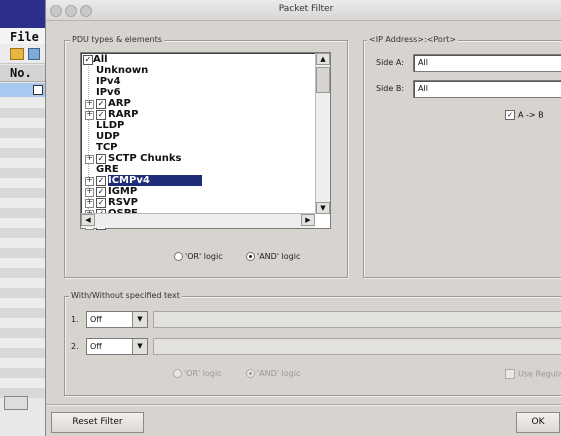  What do you see at coordinates (197, 81) in the screenshot?
I see `tree-item-ipv4: IPv4` at bounding box center [197, 81].